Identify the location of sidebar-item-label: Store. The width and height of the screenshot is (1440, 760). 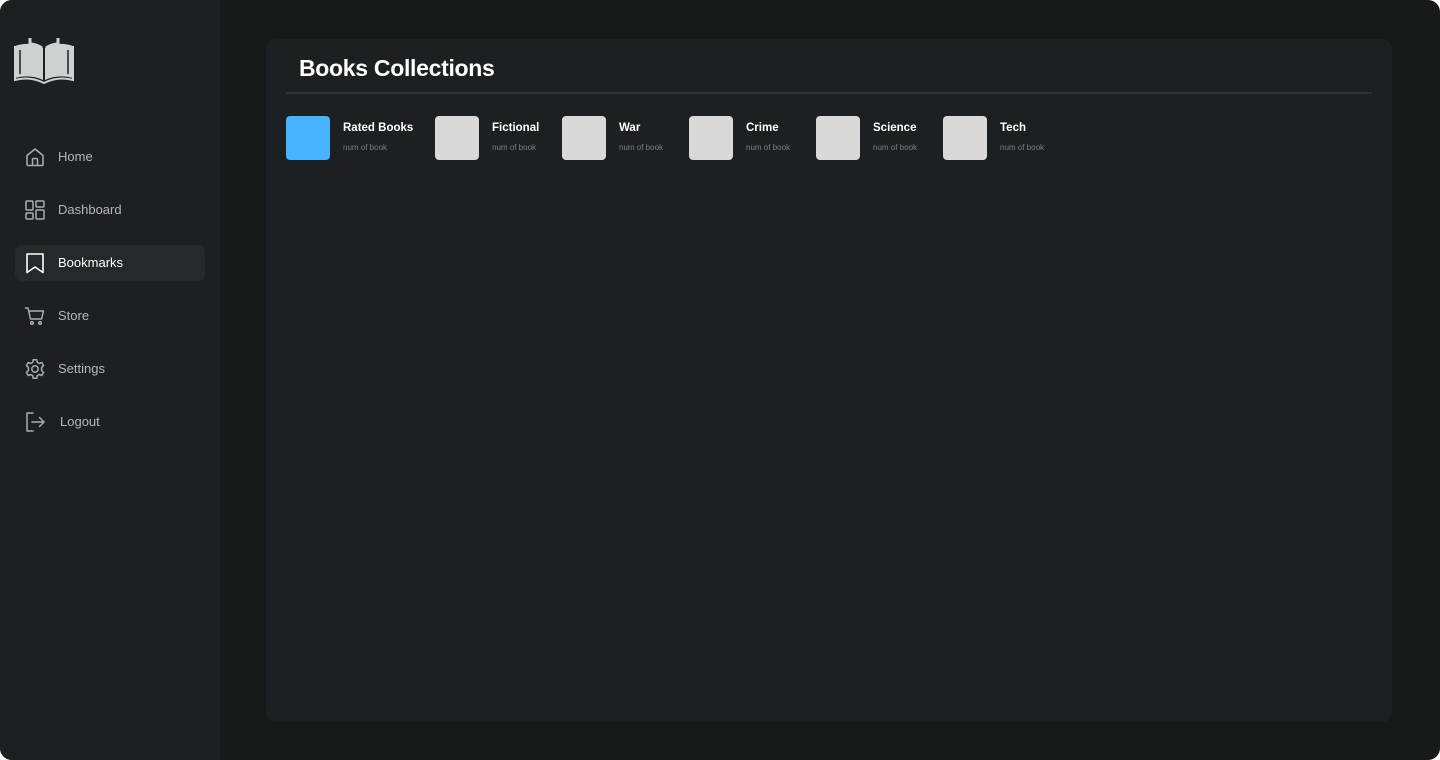
(74, 315).